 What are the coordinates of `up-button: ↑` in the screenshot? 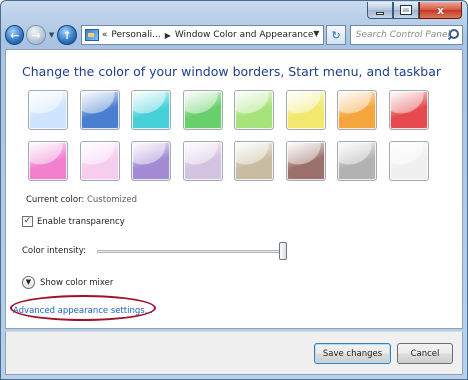 It's located at (67, 35).